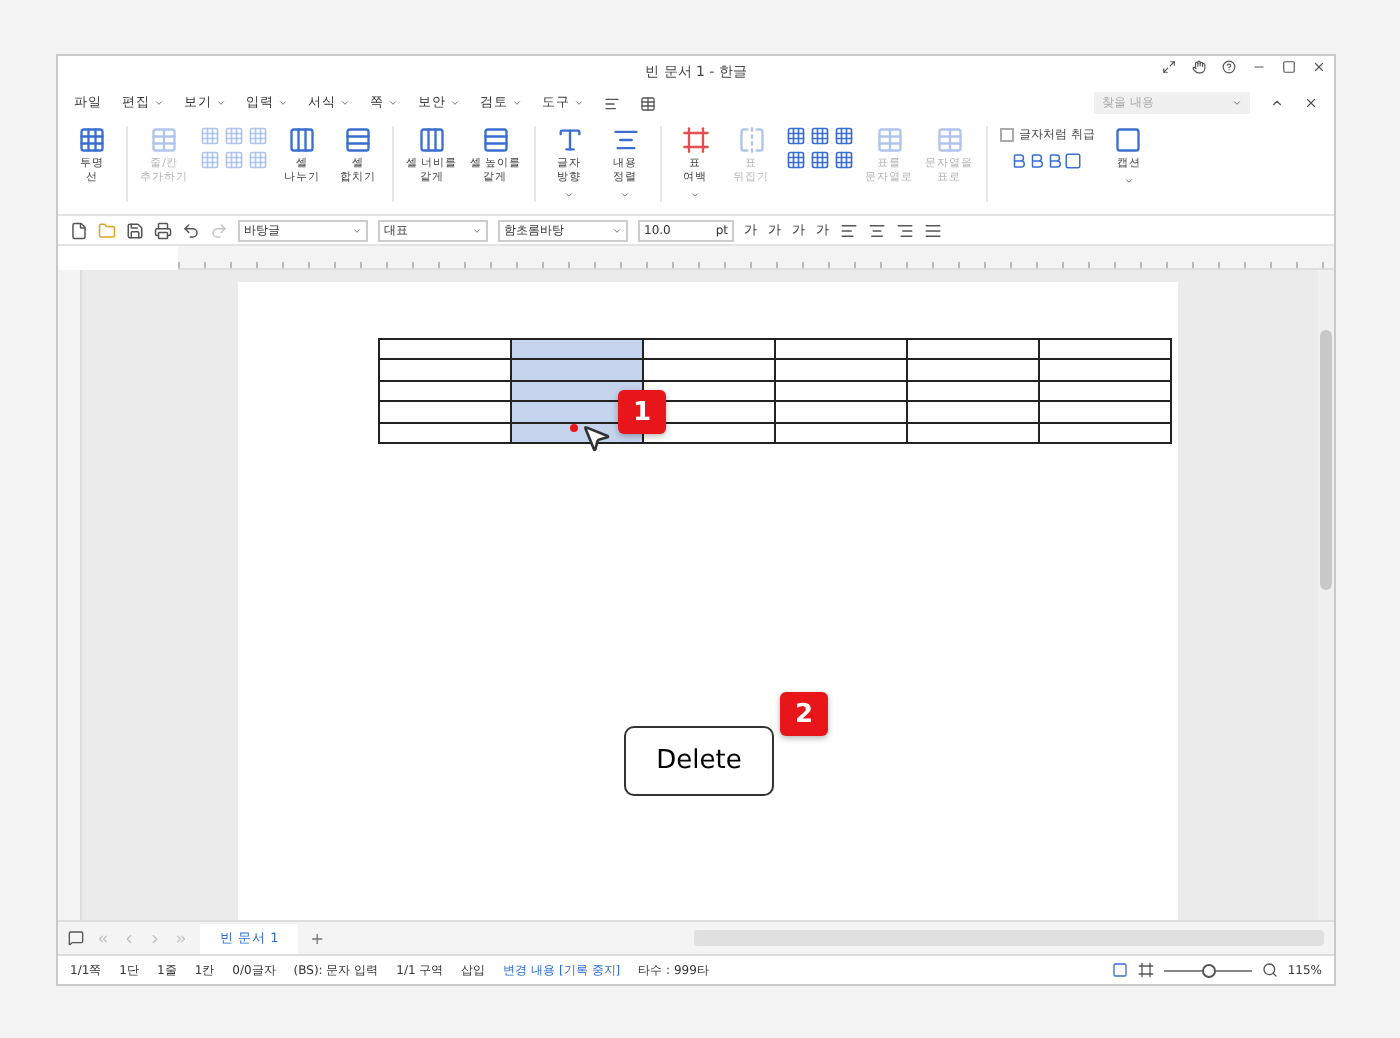 The height and width of the screenshot is (1038, 1400). I want to click on hand-icon, so click(1199, 67).